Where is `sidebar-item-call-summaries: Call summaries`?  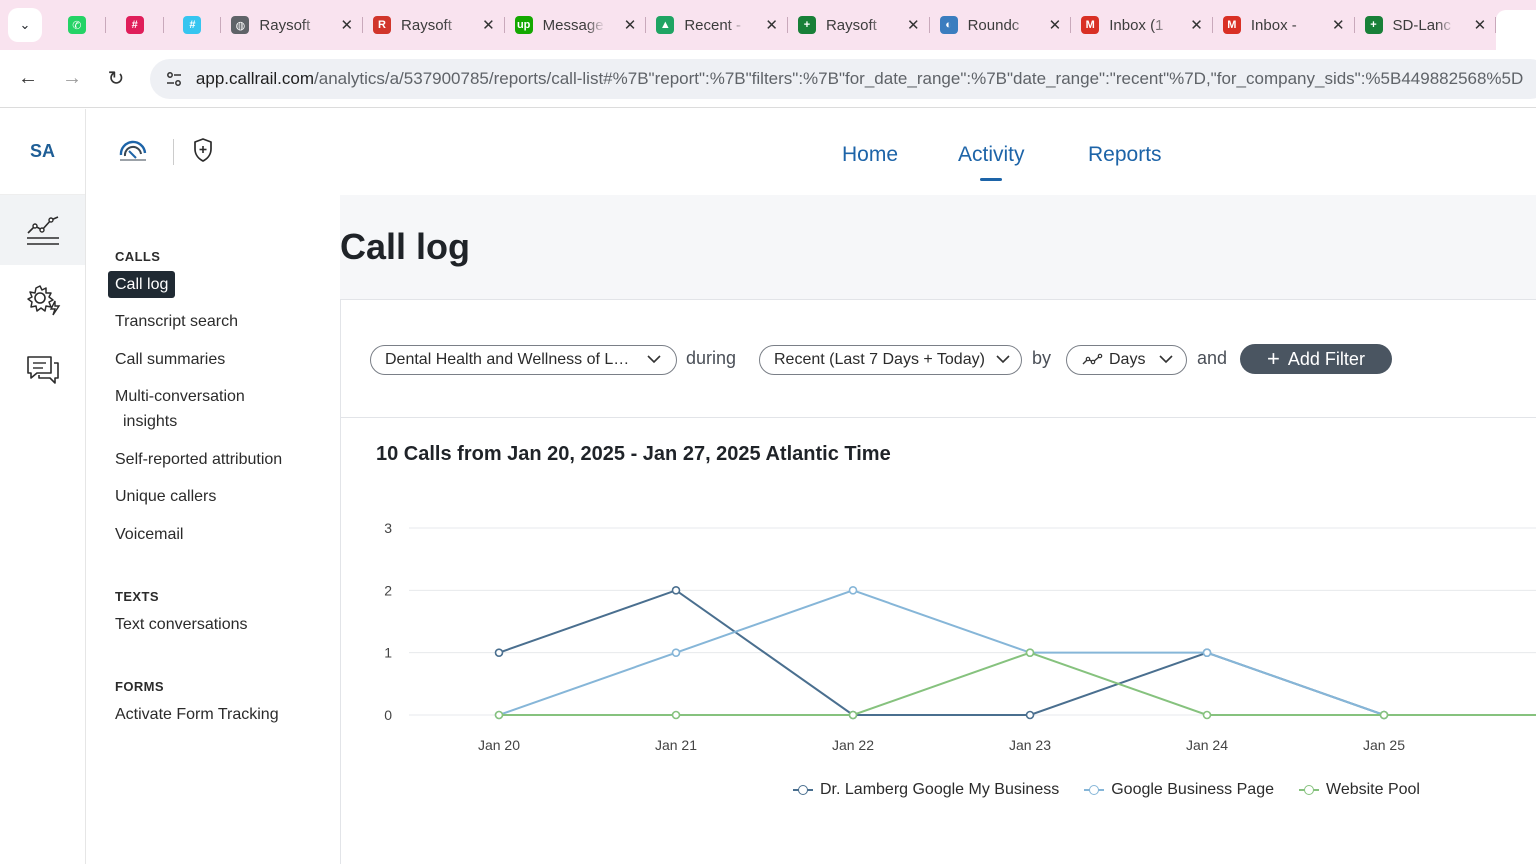 sidebar-item-call-summaries: Call summaries is located at coordinates (170, 359).